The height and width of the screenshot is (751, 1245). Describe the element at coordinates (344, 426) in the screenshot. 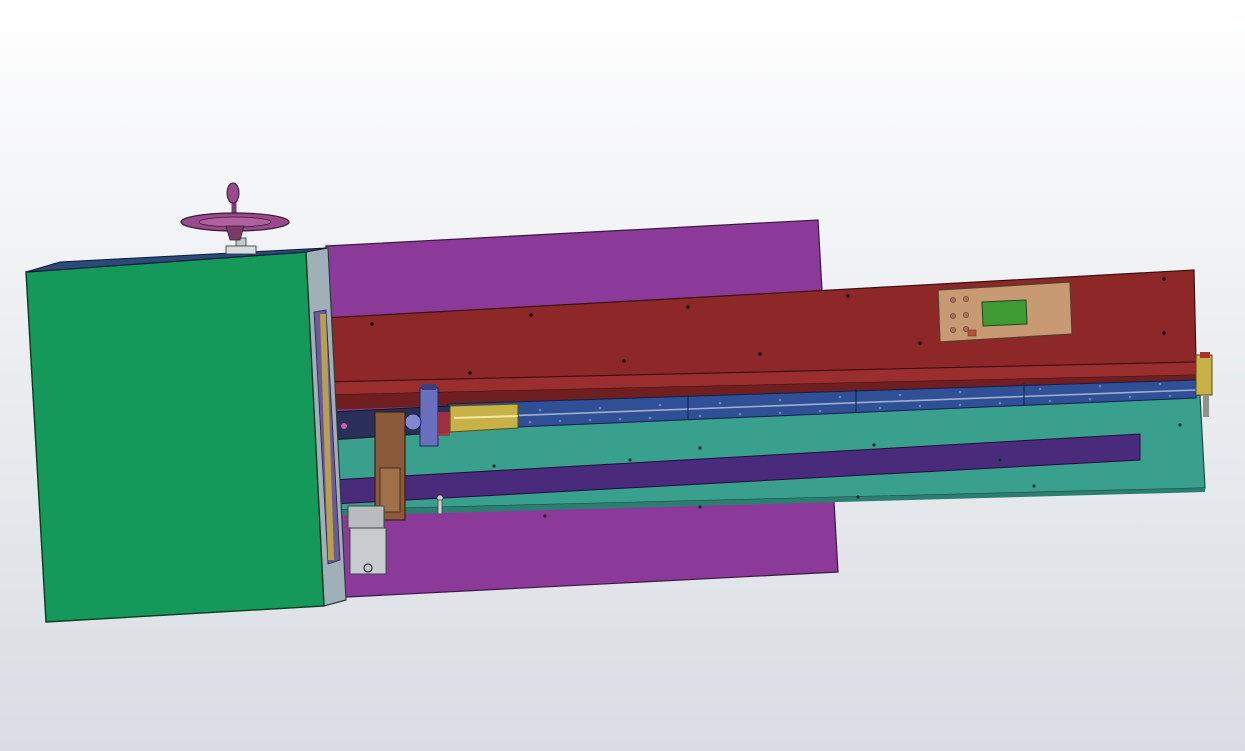

I see `shaft-end-cap` at that location.